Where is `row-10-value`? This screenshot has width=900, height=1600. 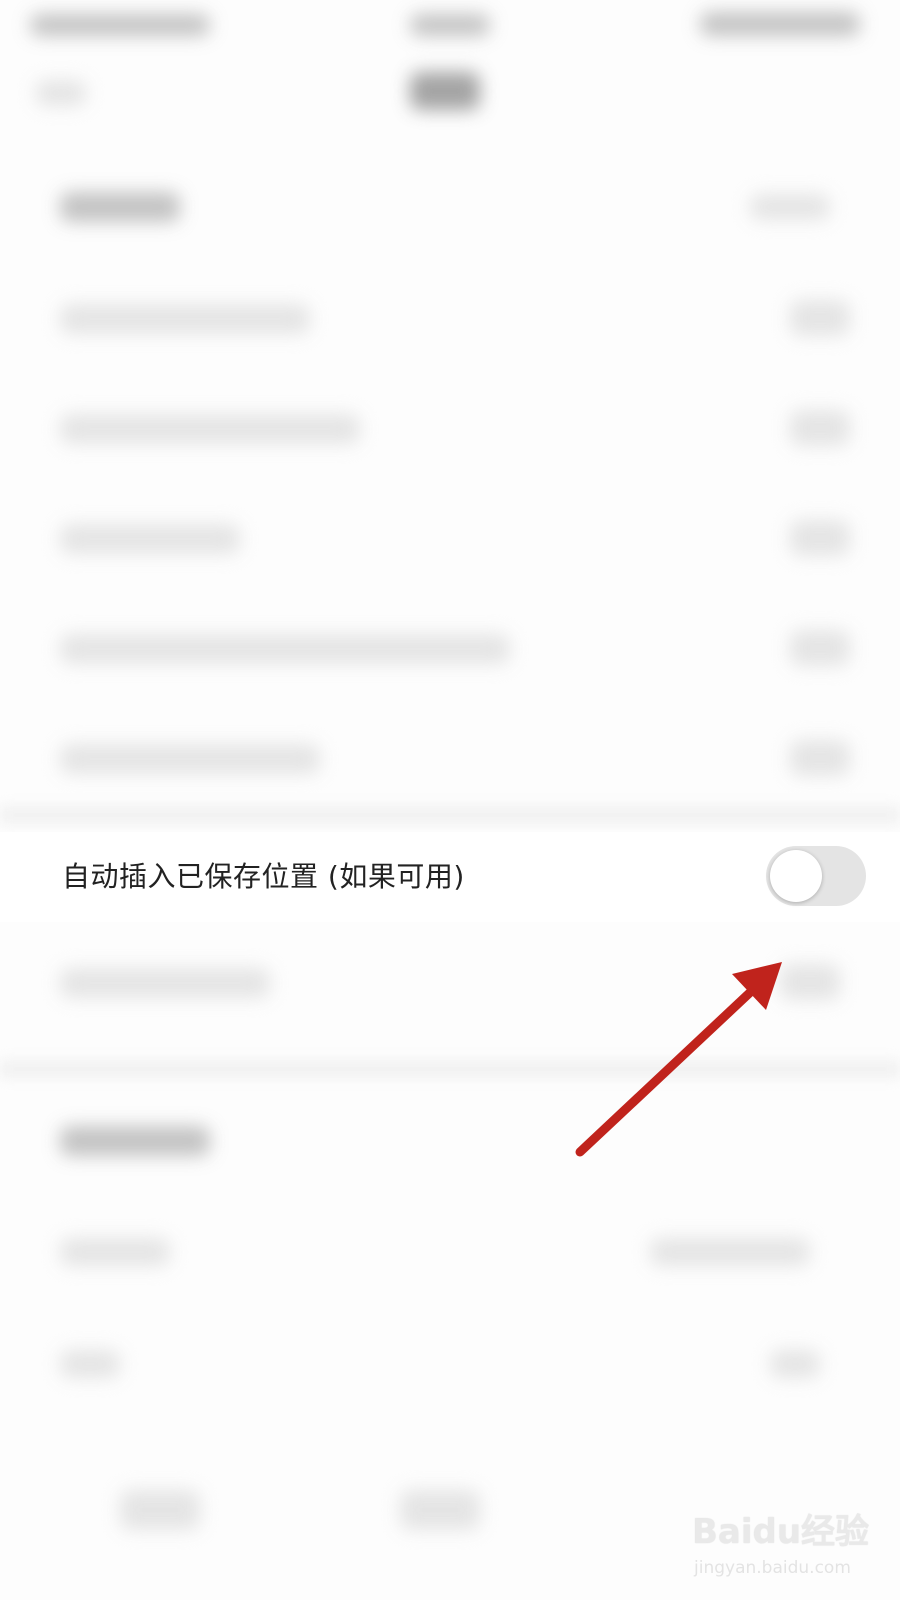
row-10-value is located at coordinates (795, 1364).